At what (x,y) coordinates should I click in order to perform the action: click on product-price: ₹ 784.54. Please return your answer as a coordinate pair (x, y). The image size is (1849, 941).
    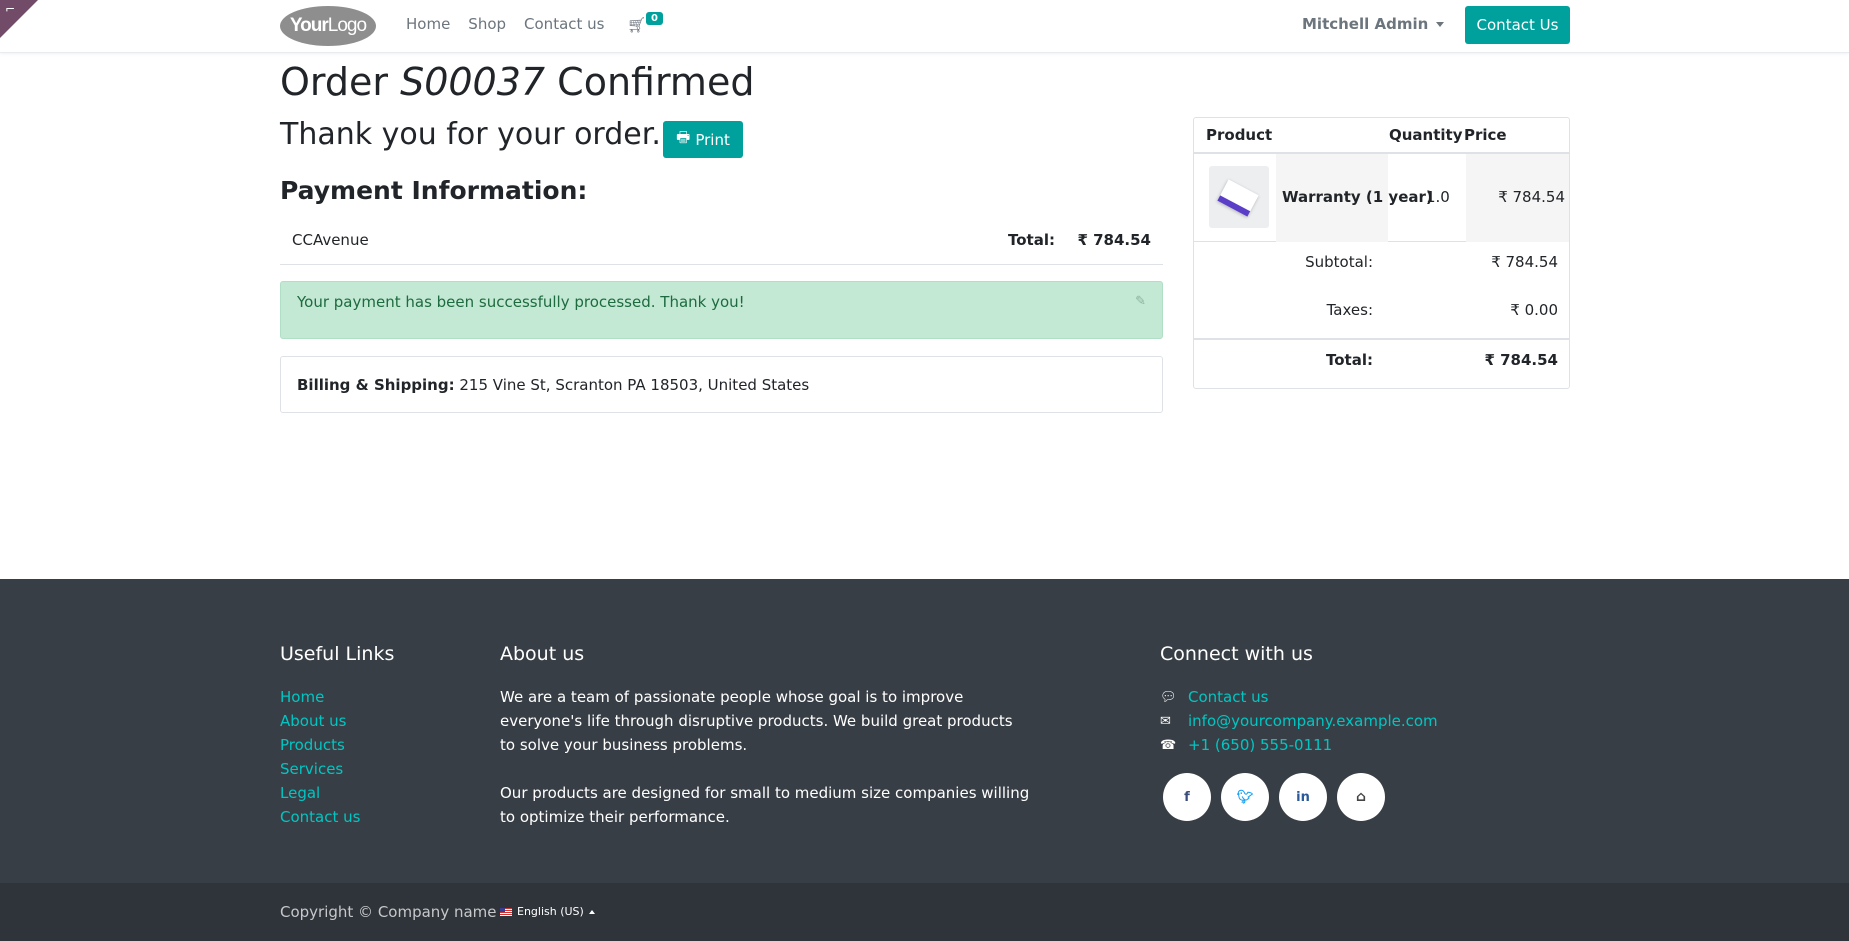
    Looking at the image, I should click on (1531, 197).